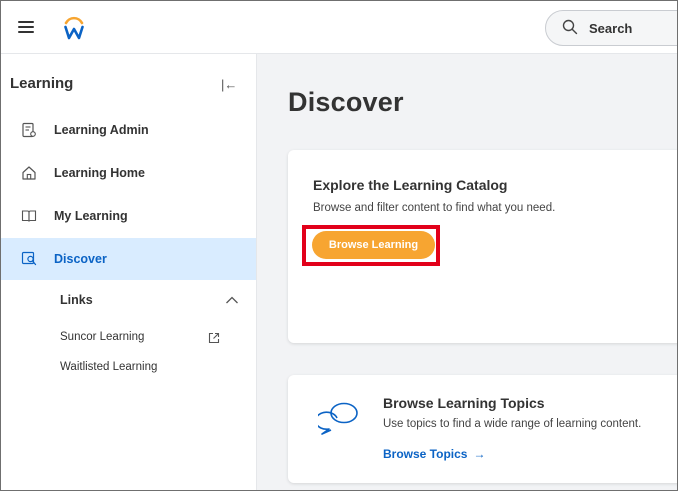 Image resolution: width=678 pixels, height=491 pixels. I want to click on chevron-up-icon, so click(232, 300).